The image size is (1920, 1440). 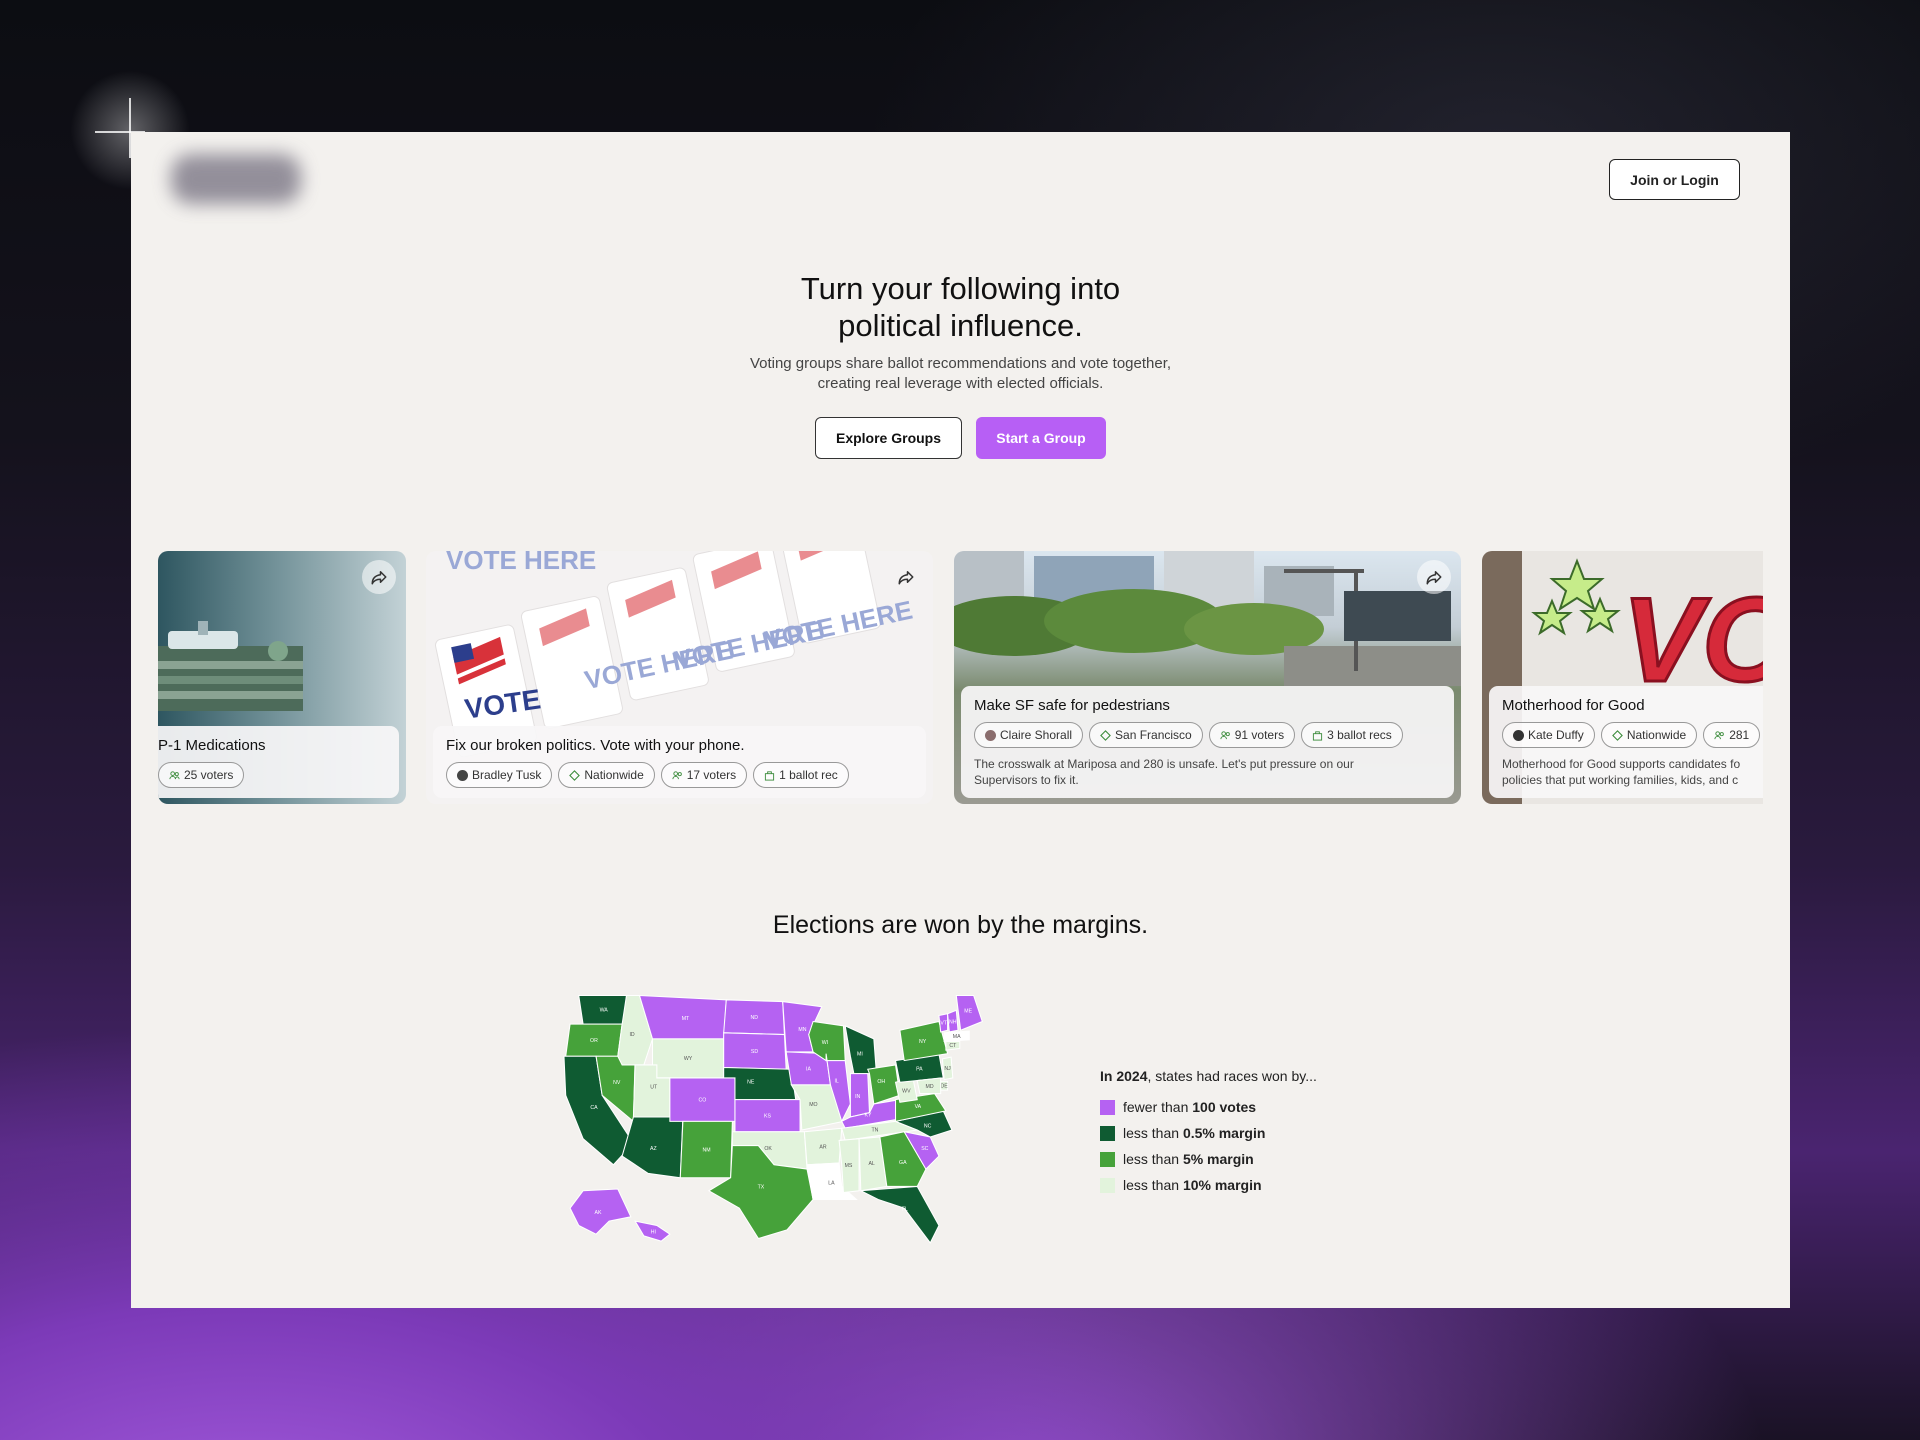 I want to click on voters-count: 17 voters, so click(x=711, y=775).